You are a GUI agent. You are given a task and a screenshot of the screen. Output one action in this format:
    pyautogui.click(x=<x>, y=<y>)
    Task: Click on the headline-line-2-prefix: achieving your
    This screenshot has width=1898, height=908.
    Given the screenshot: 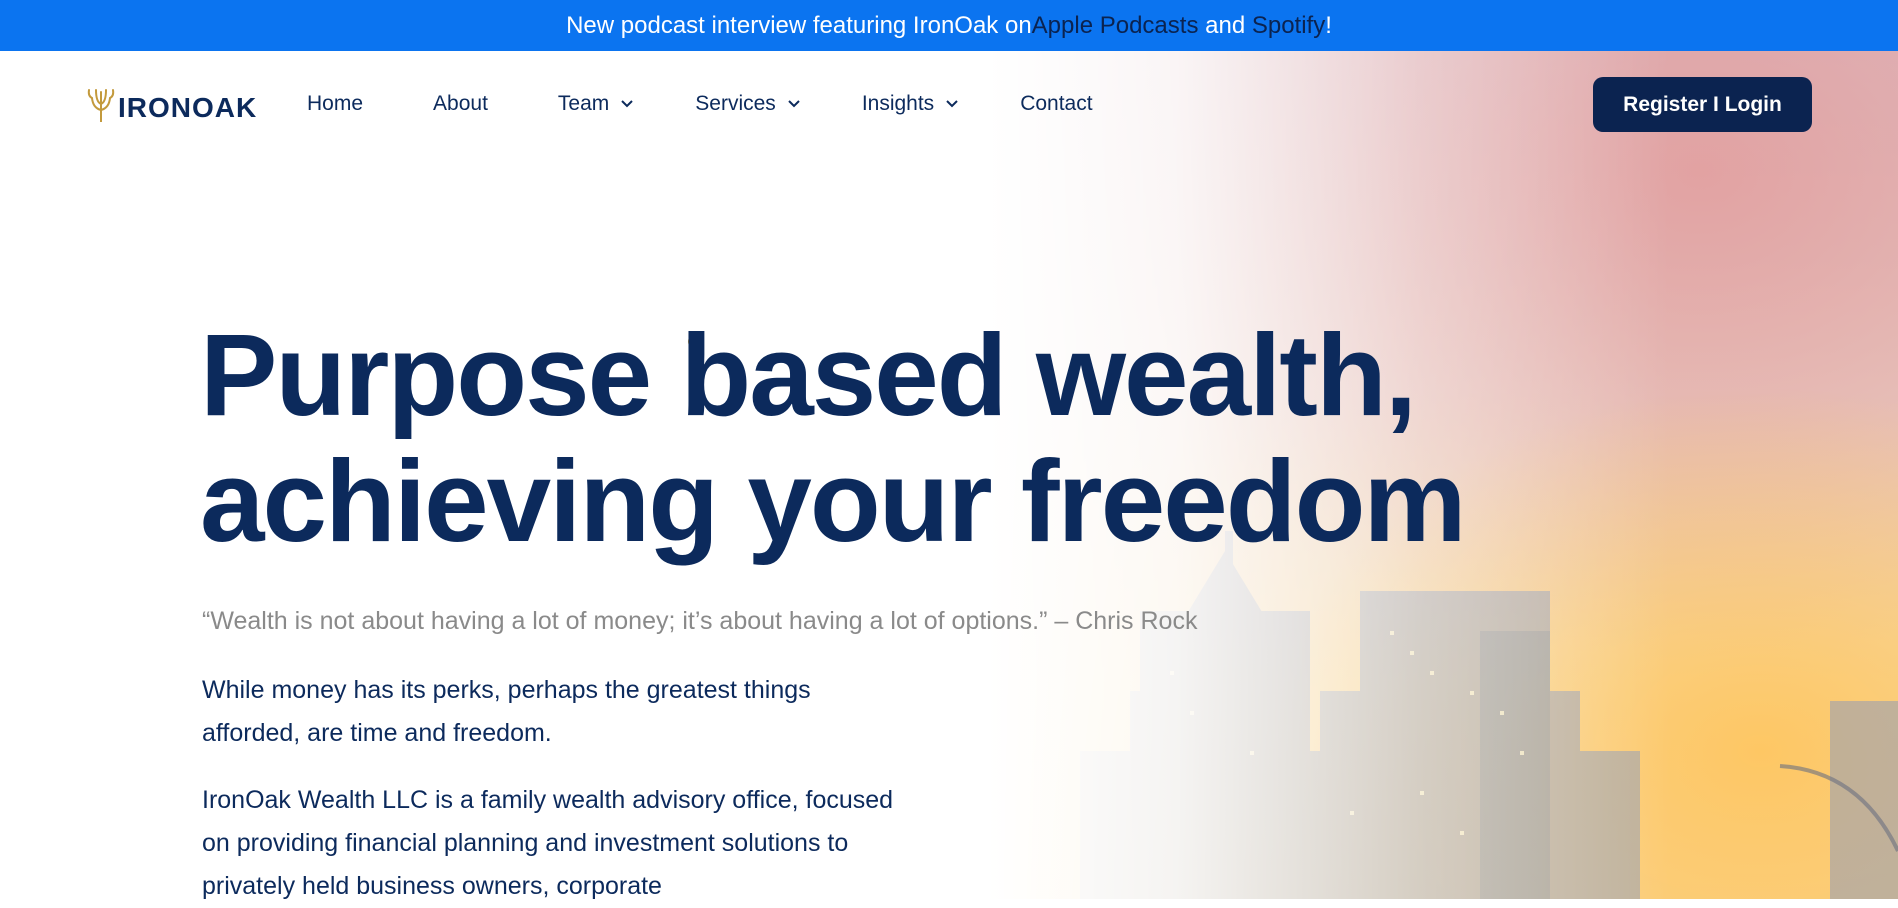 What is the action you would take?
    pyautogui.click(x=610, y=501)
    